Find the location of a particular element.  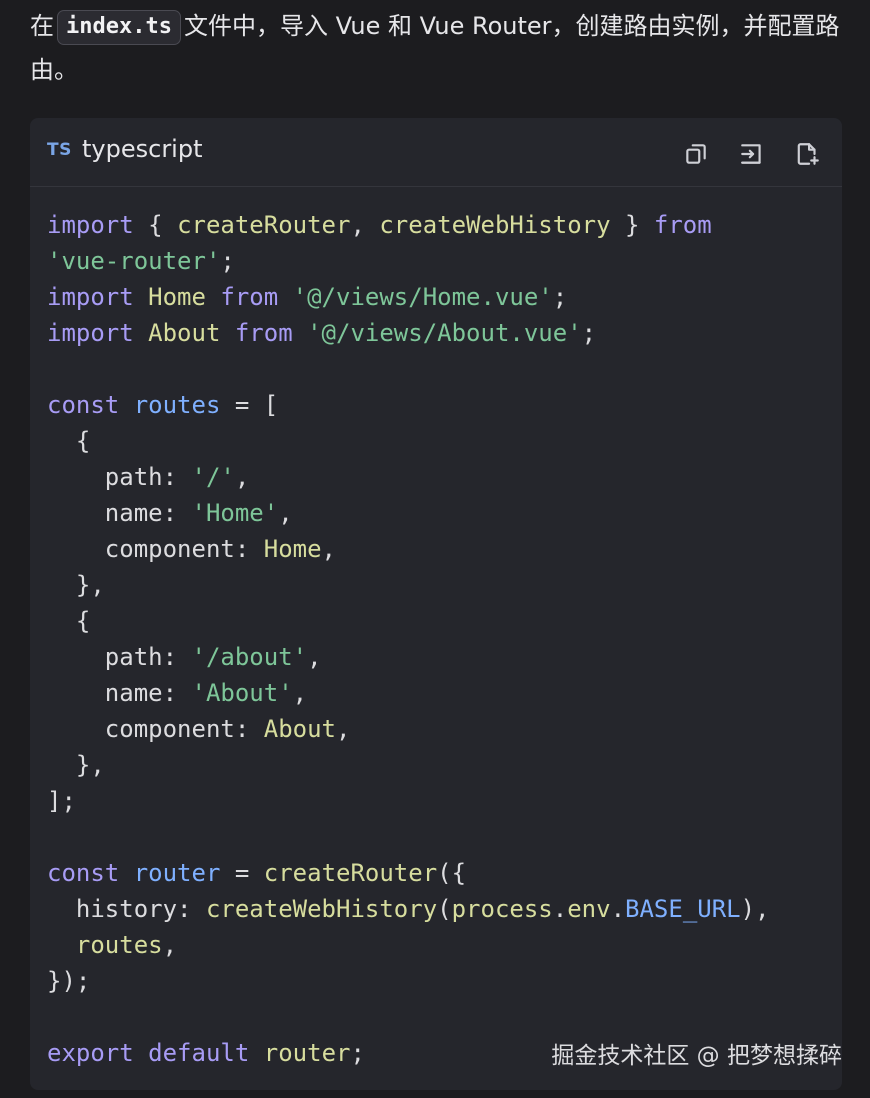

copy-icon is located at coordinates (696, 154).